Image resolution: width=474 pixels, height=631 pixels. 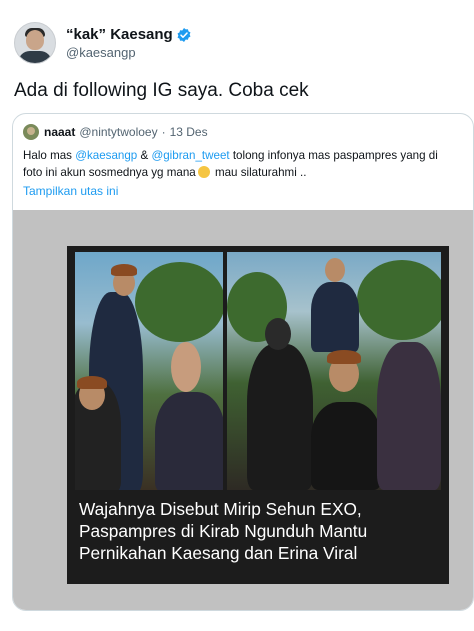 What do you see at coordinates (184, 34) in the screenshot?
I see `verified-badge-icon` at bounding box center [184, 34].